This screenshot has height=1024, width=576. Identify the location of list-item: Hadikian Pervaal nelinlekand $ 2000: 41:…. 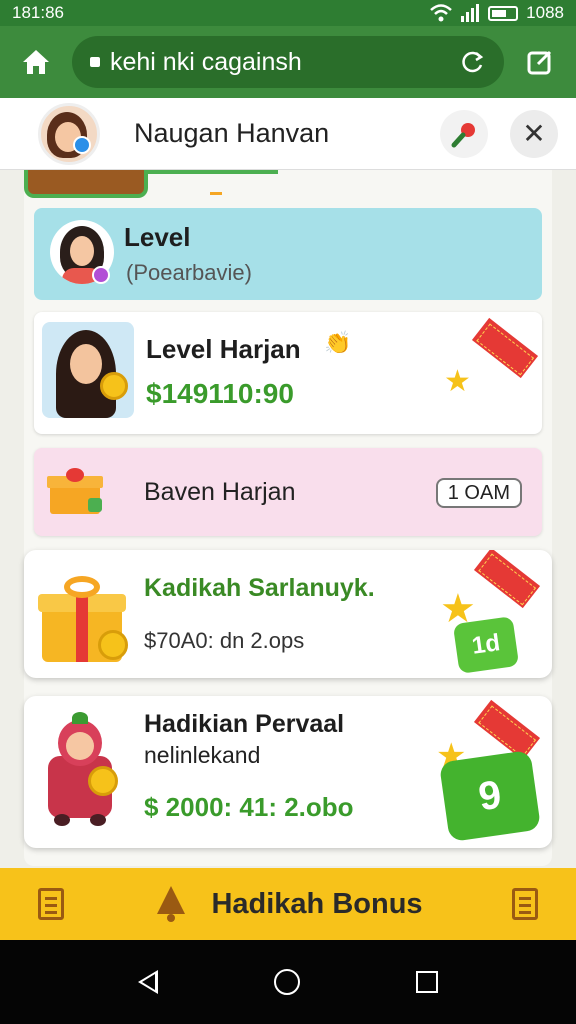
(288, 772).